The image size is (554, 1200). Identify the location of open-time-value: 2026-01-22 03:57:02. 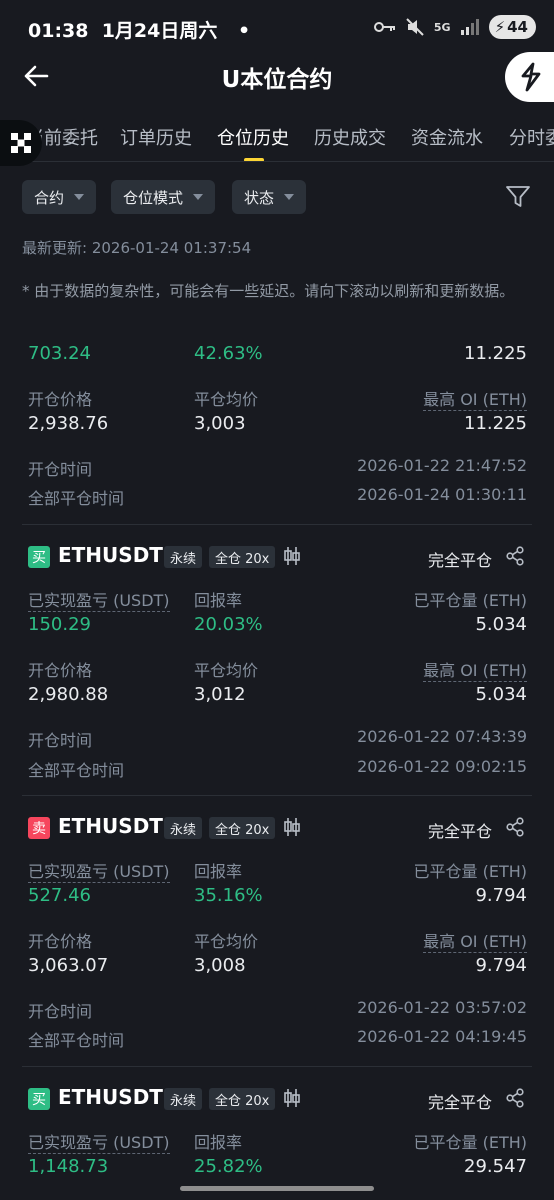
(442, 1007).